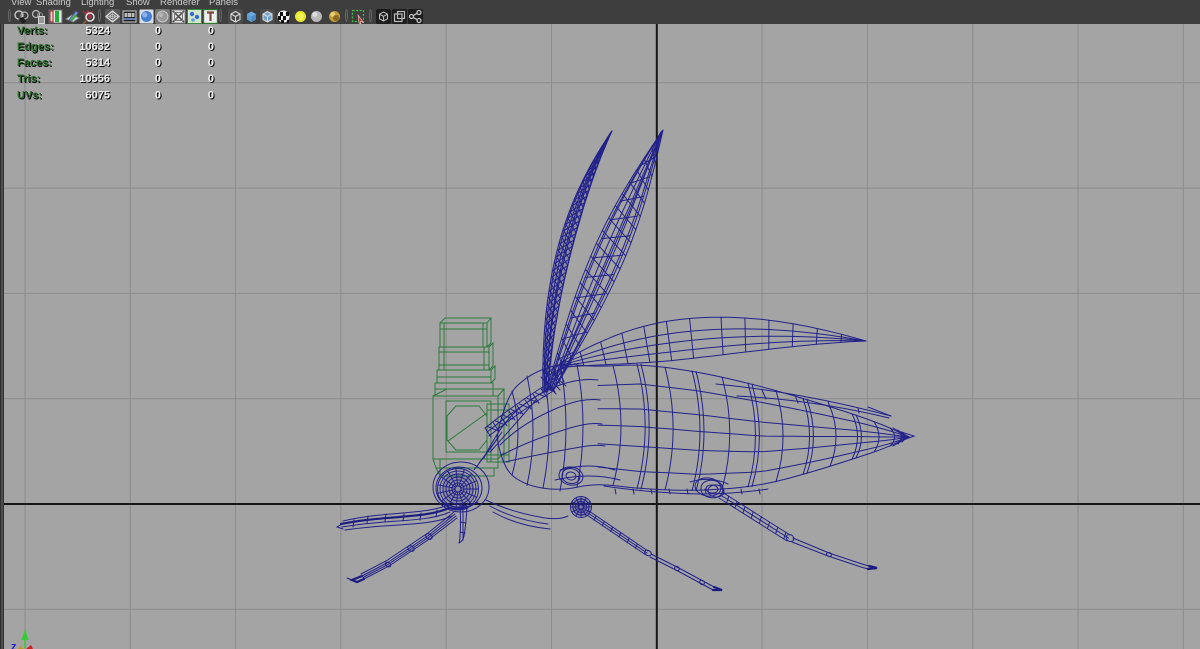  What do you see at coordinates (29, 96) in the screenshot?
I see `svg-text: UVs:` at bounding box center [29, 96].